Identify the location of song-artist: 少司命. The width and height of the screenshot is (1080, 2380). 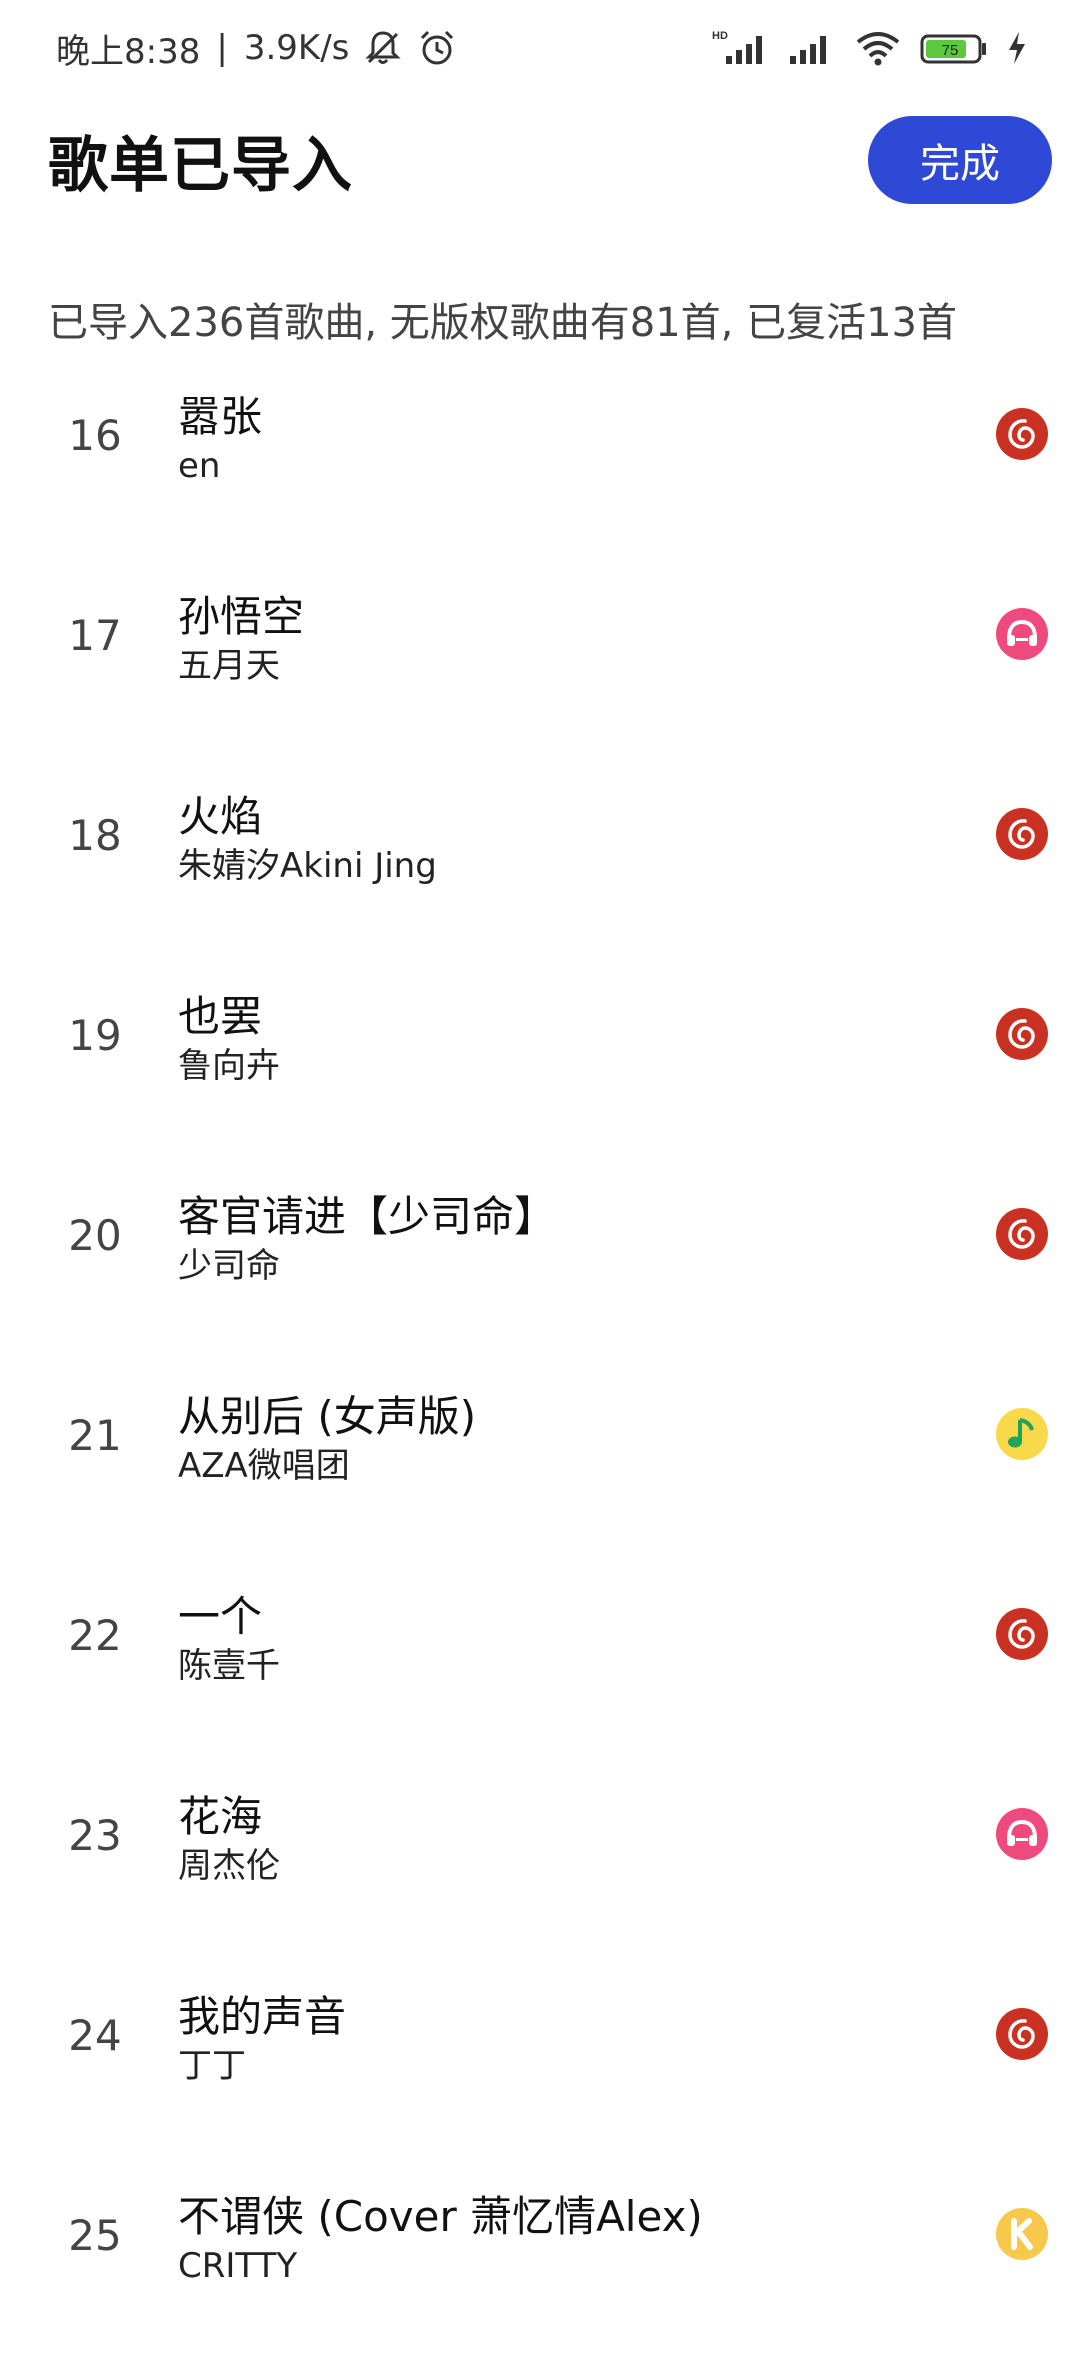
(229, 1266).